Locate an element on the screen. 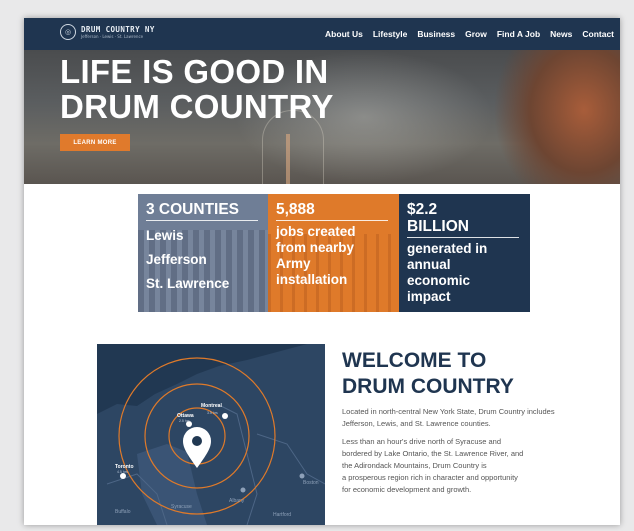 The width and height of the screenshot is (634, 531). stat-text-line: installation is located at coordinates (312, 279).